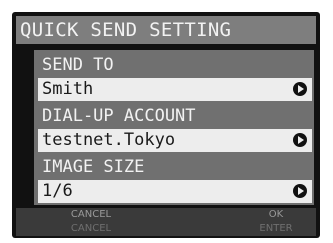 The image size is (333, 243). Describe the element at coordinates (93, 167) in the screenshot. I see `image-size-label: IMAGE SIZE` at that location.